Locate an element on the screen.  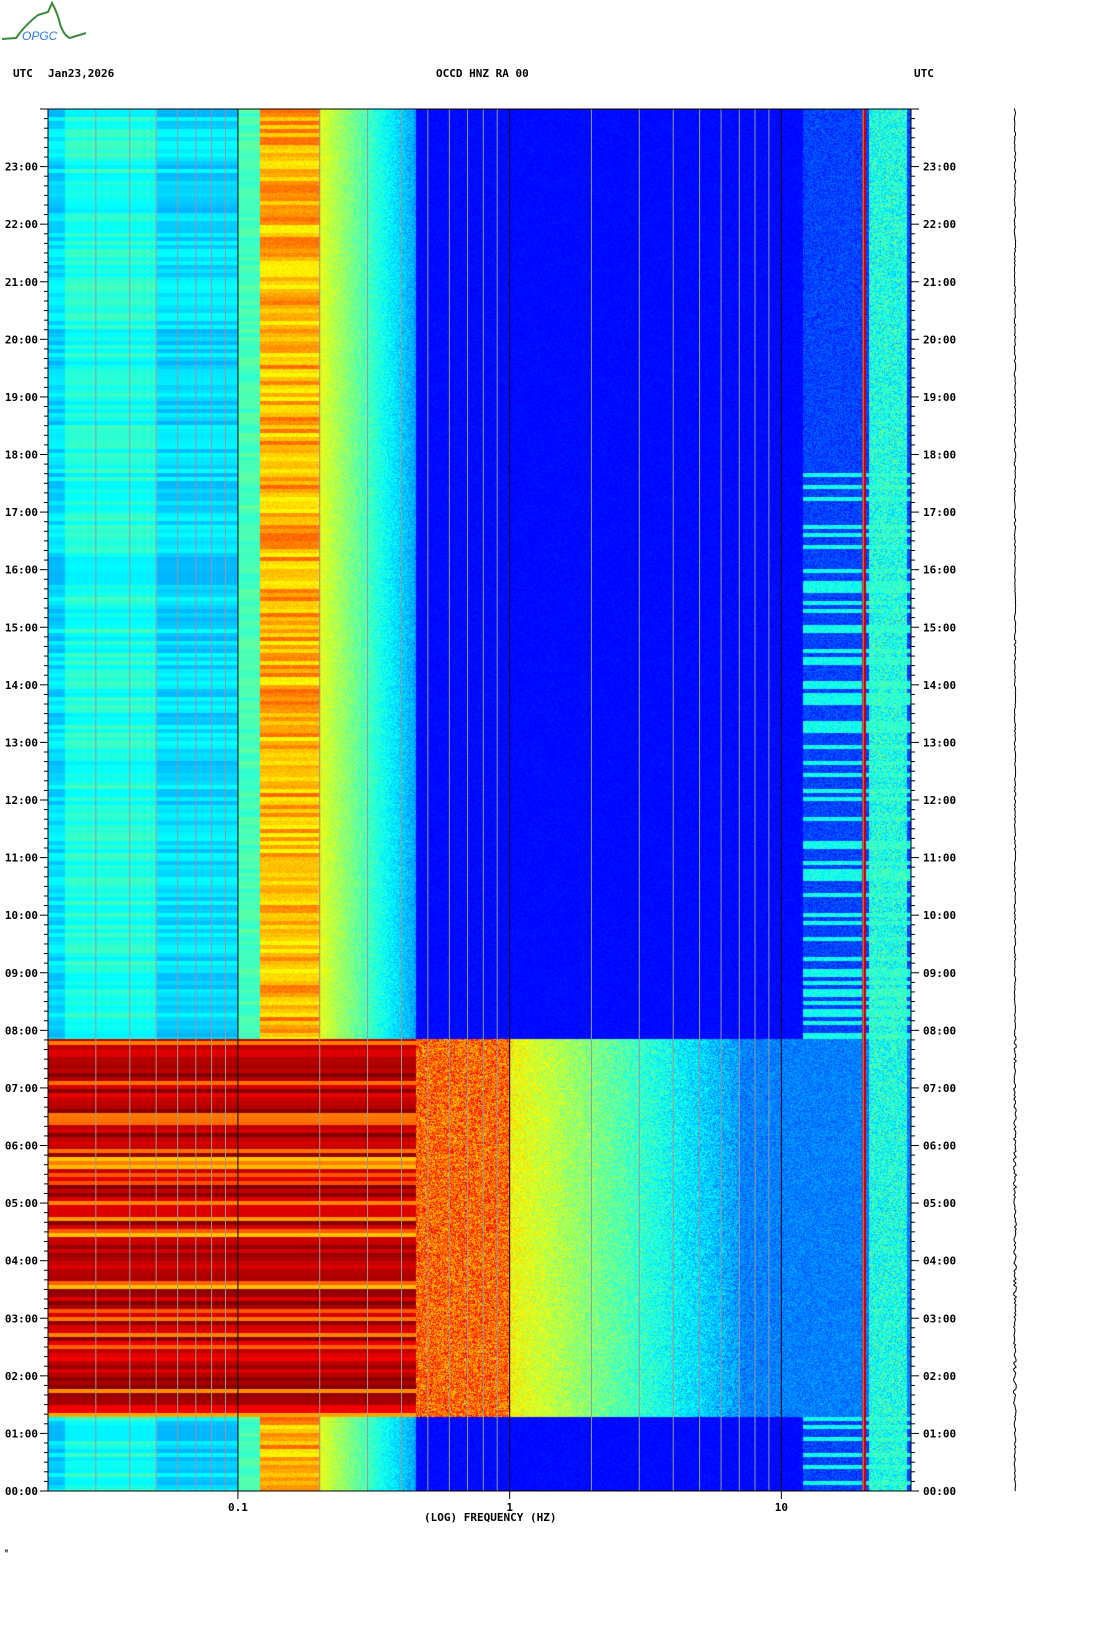
y-tick-label-left: 20:00 is located at coordinates (21, 339).